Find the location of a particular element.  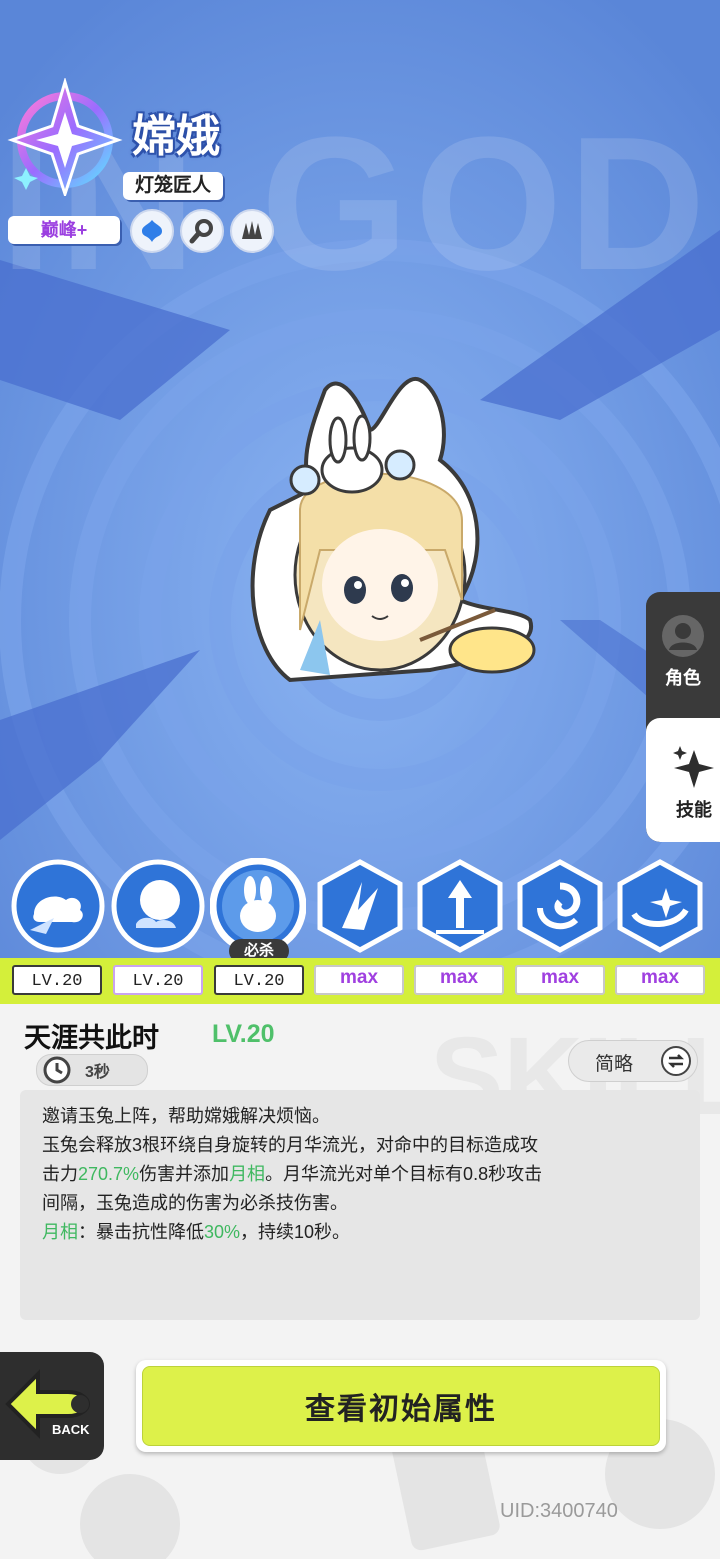

vortex-icon is located at coordinates (560, 906).